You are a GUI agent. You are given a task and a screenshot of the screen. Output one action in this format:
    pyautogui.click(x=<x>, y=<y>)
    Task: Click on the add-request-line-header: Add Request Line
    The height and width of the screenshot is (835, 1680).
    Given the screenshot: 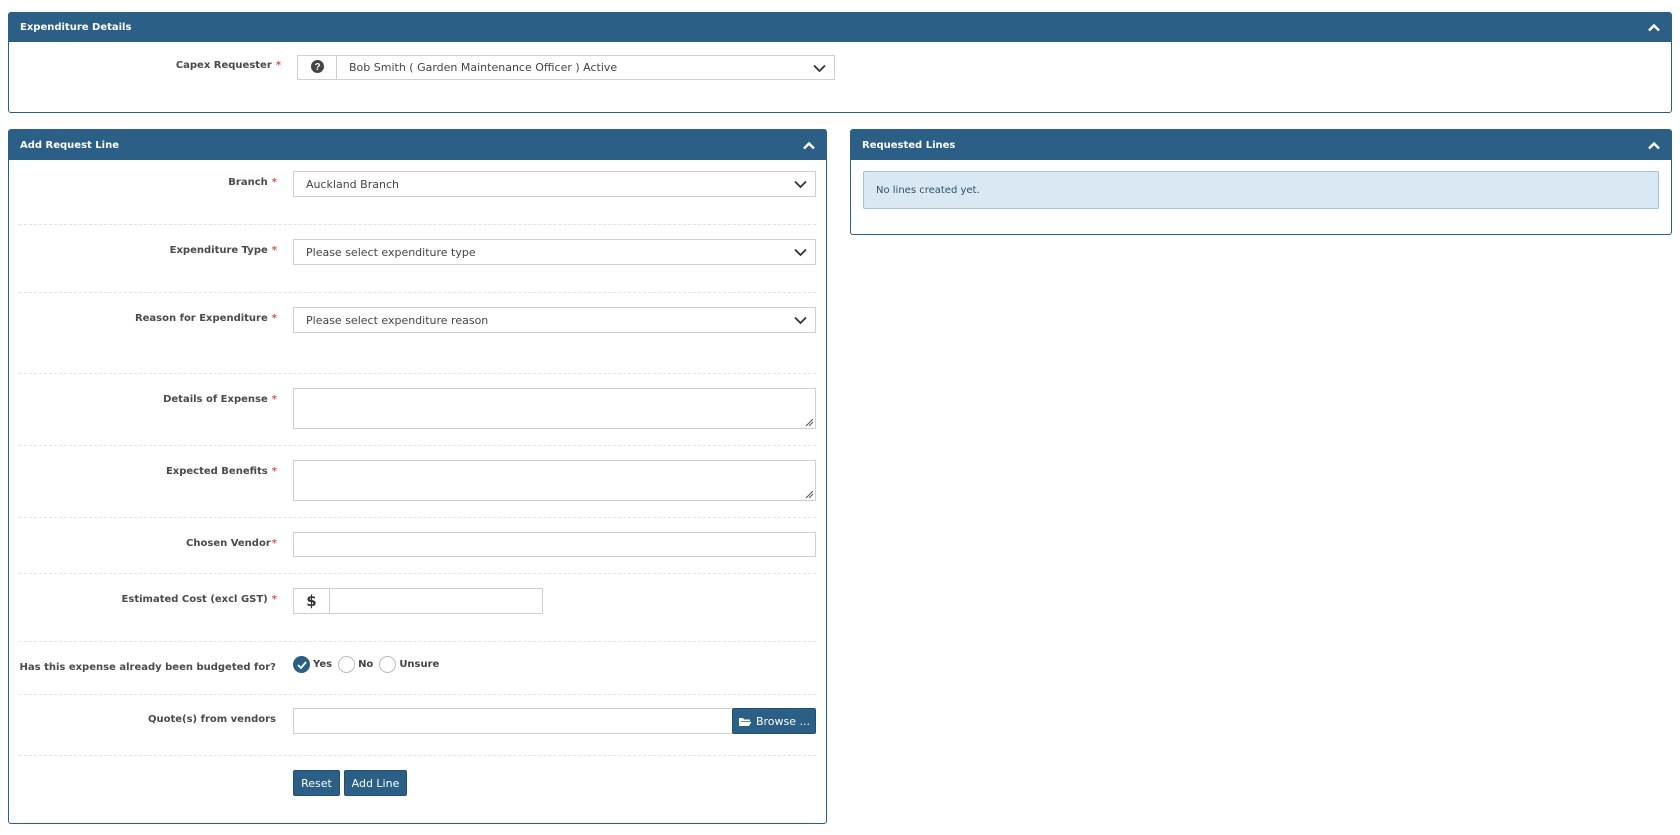 What is the action you would take?
    pyautogui.click(x=417, y=145)
    